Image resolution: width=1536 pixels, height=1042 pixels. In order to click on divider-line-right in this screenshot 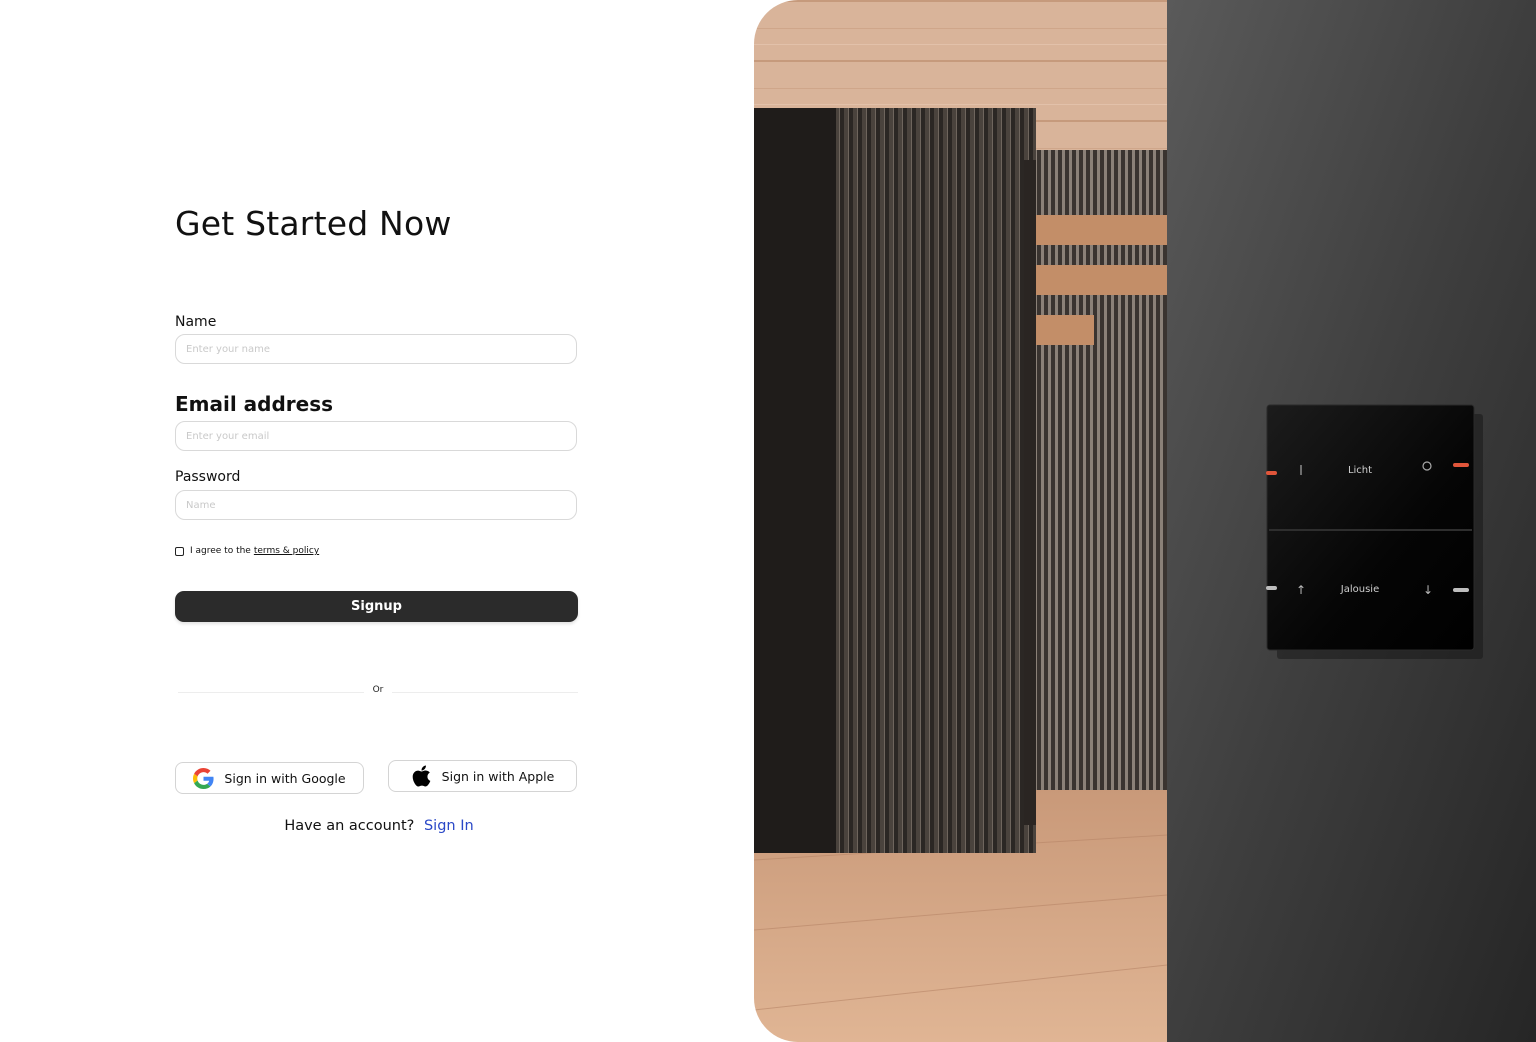, I will do `click(485, 692)`.